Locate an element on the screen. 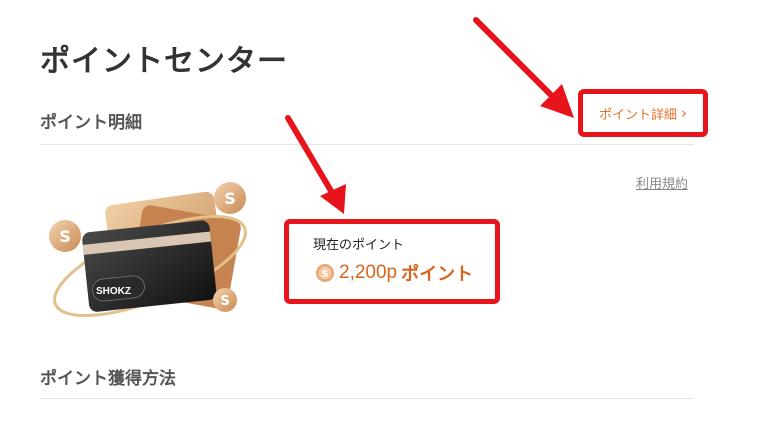 The height and width of the screenshot is (432, 780). current-points-value: S 2,200p ポイント is located at coordinates (394, 273).